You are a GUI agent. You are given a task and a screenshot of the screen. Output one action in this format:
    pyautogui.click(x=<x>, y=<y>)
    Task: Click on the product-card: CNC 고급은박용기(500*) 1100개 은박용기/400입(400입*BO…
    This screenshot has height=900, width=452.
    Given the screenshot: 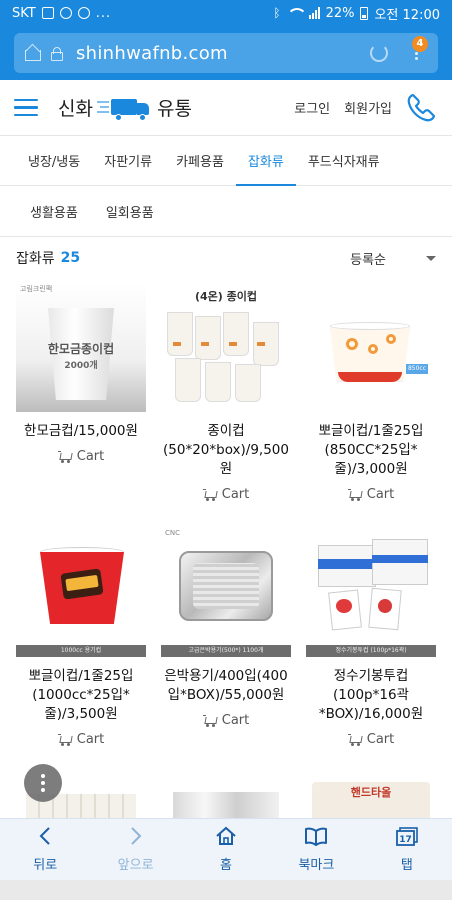 What is the action you would take?
    pyautogui.click(x=226, y=629)
    